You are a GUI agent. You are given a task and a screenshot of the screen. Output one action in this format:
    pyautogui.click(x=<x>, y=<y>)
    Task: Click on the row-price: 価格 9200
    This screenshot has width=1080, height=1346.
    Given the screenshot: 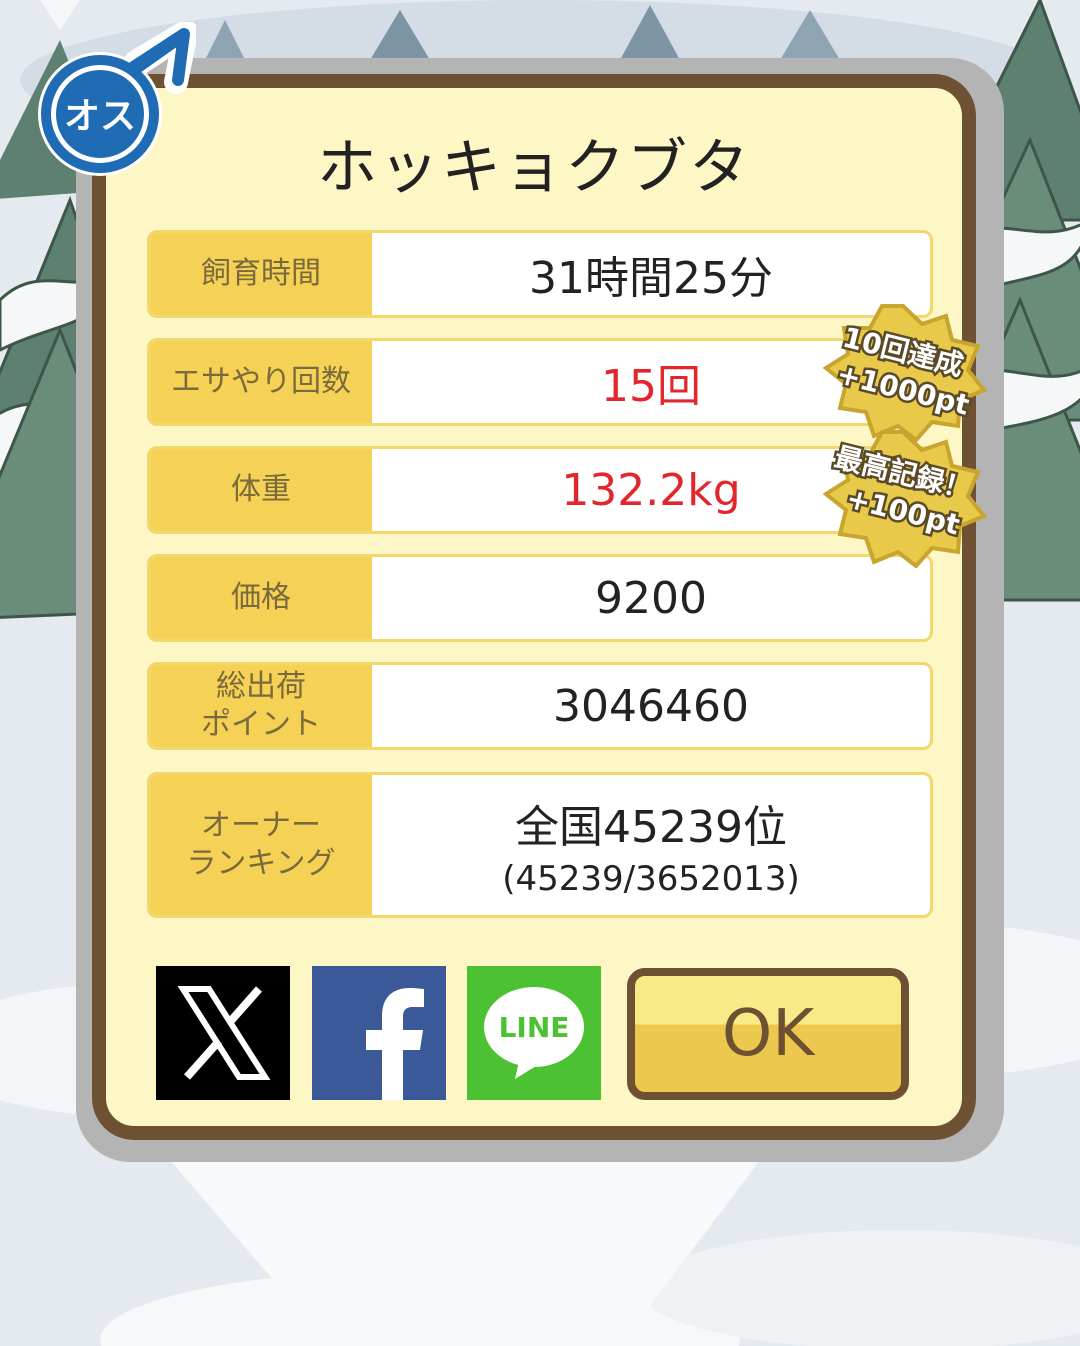 What is the action you would take?
    pyautogui.click(x=540, y=598)
    